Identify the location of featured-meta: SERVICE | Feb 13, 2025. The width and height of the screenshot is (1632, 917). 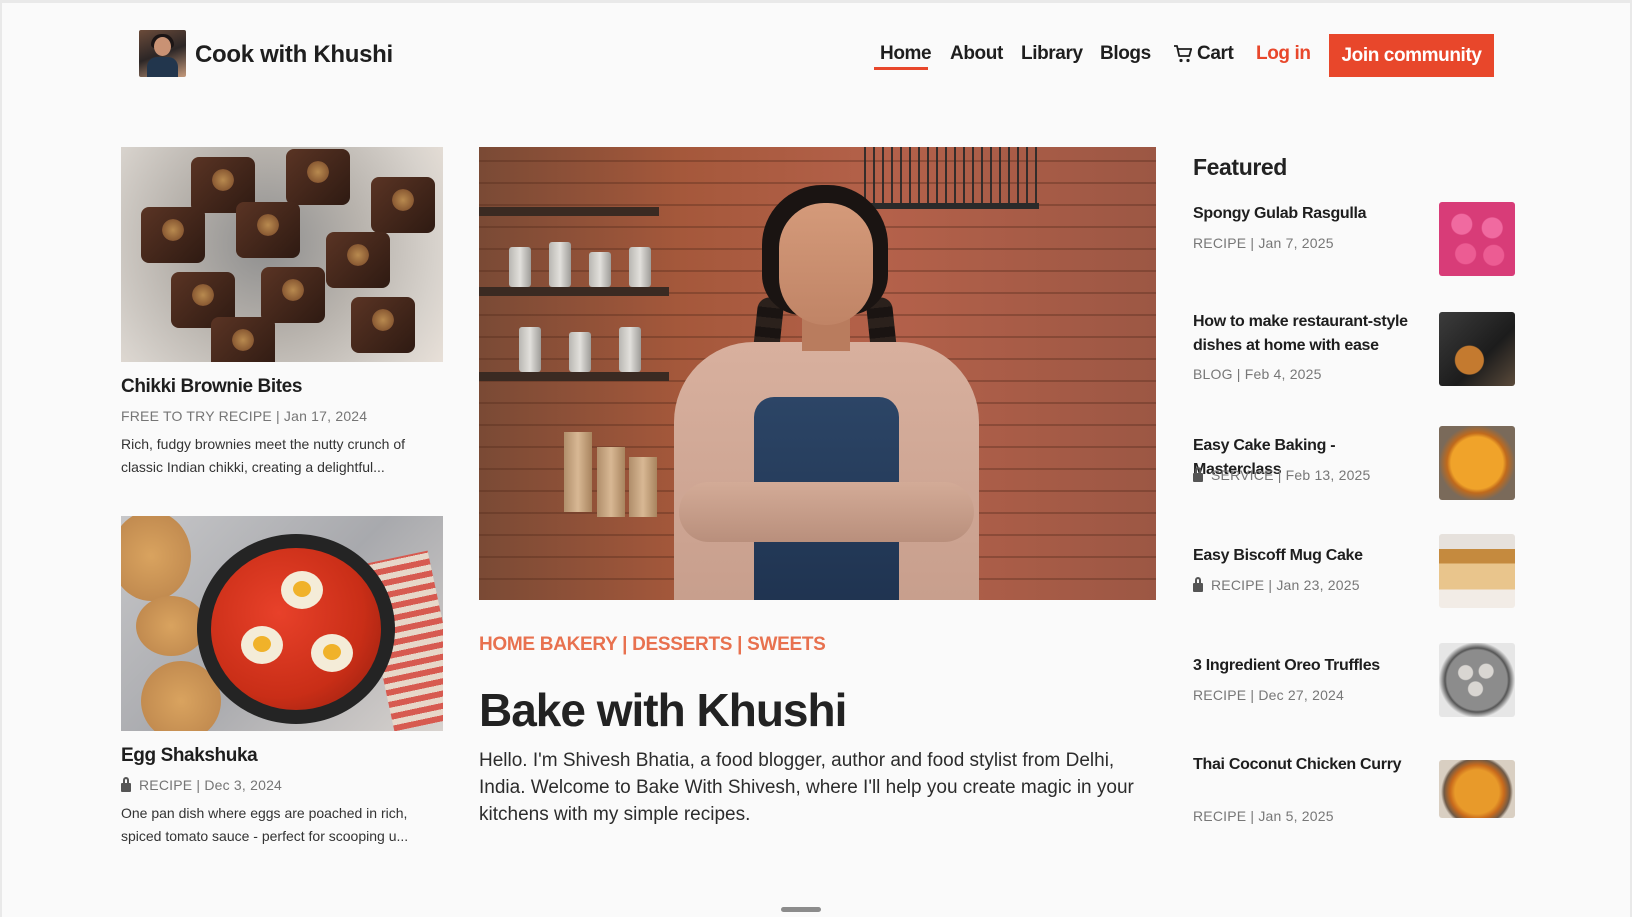
(1282, 475).